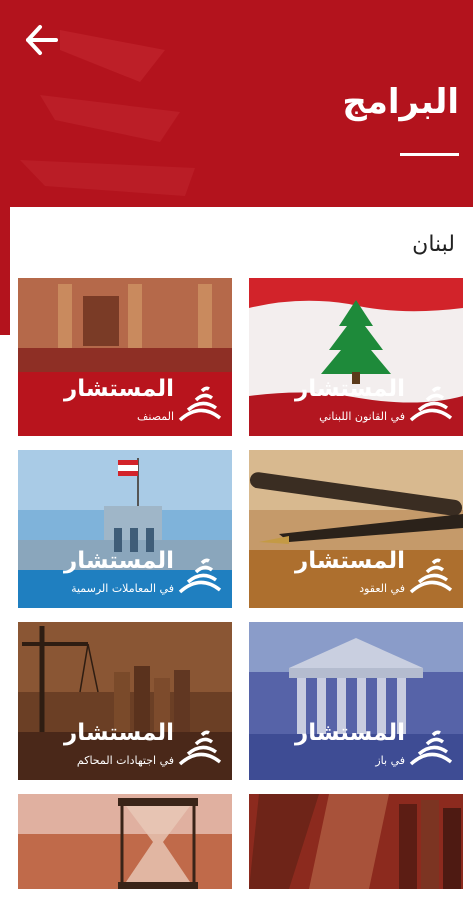  What do you see at coordinates (390, 760) in the screenshot?
I see `program-subtitle: في باز` at bounding box center [390, 760].